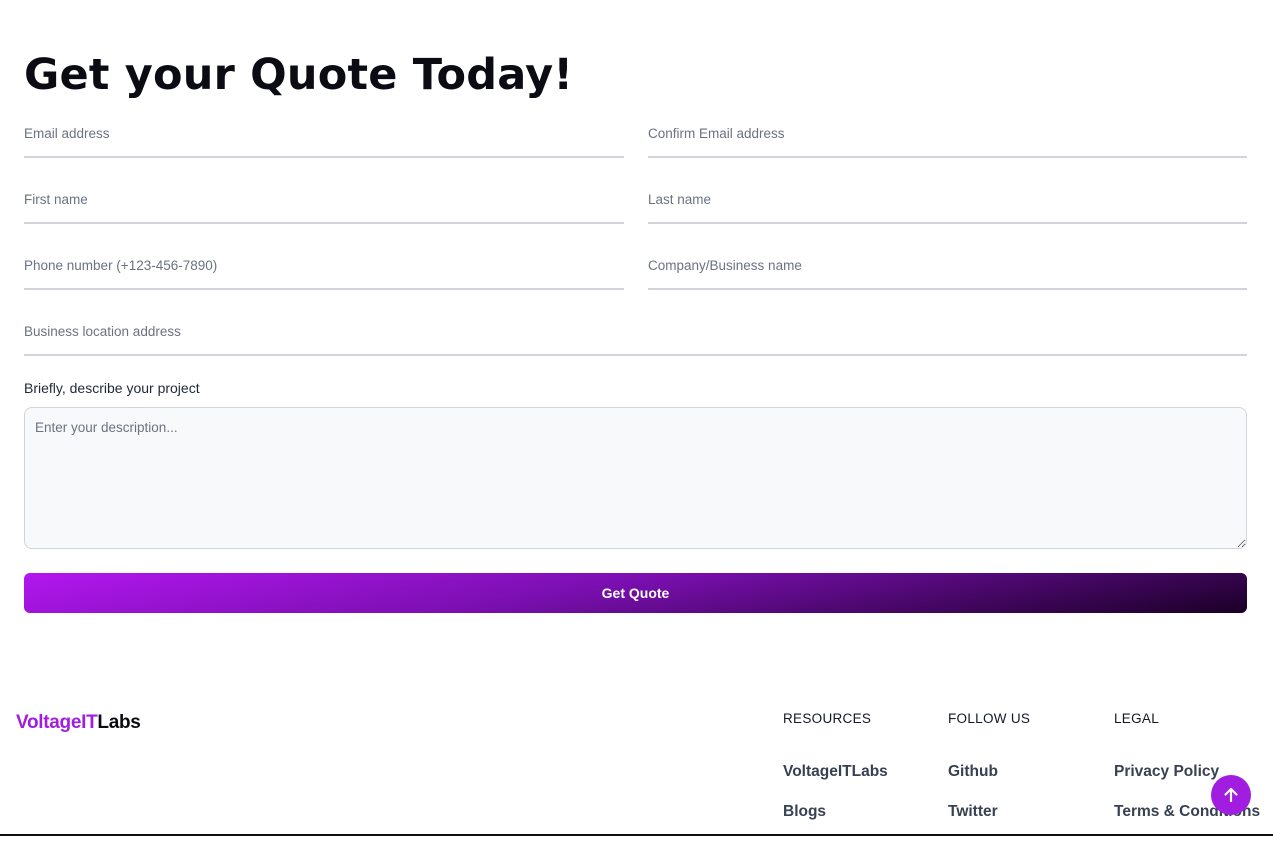 The image size is (1273, 843). Describe the element at coordinates (119, 722) in the screenshot. I see `logo-text-secondary: Labs` at that location.